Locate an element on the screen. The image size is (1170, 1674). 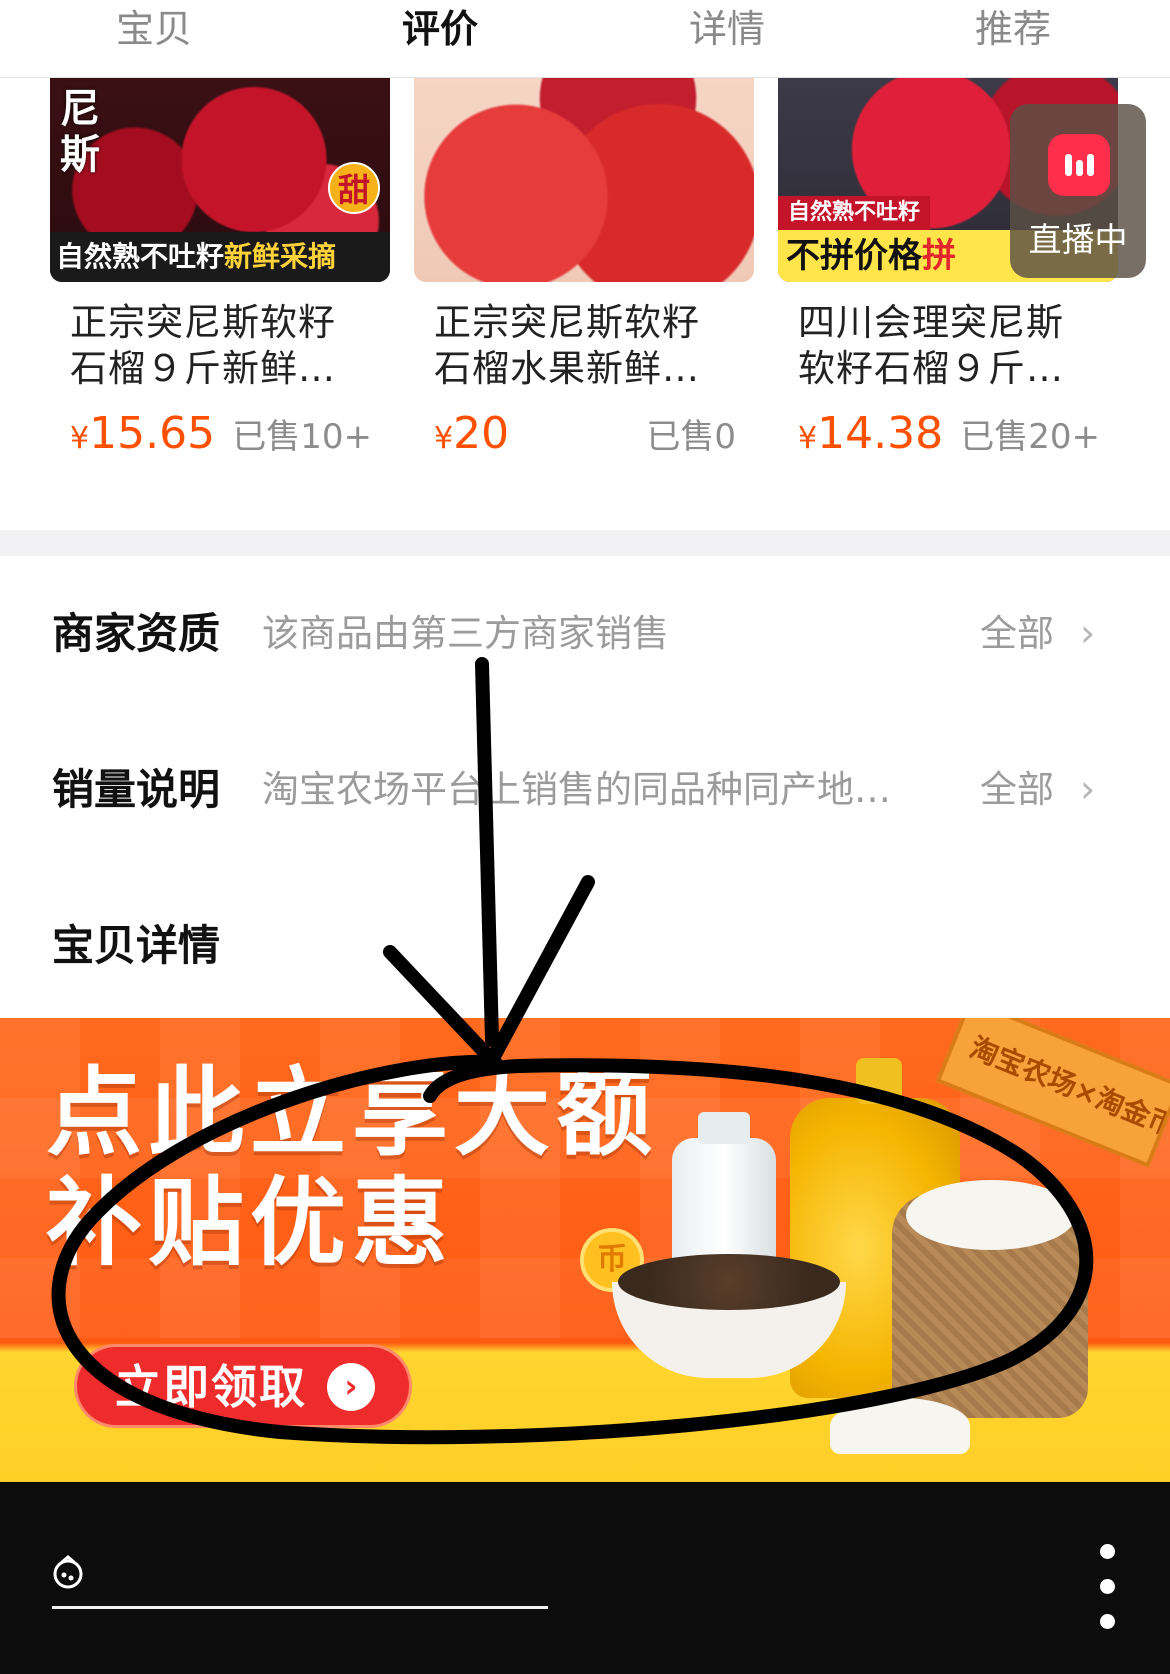
image-side-text: 尼斯 is located at coordinates (80, 132).